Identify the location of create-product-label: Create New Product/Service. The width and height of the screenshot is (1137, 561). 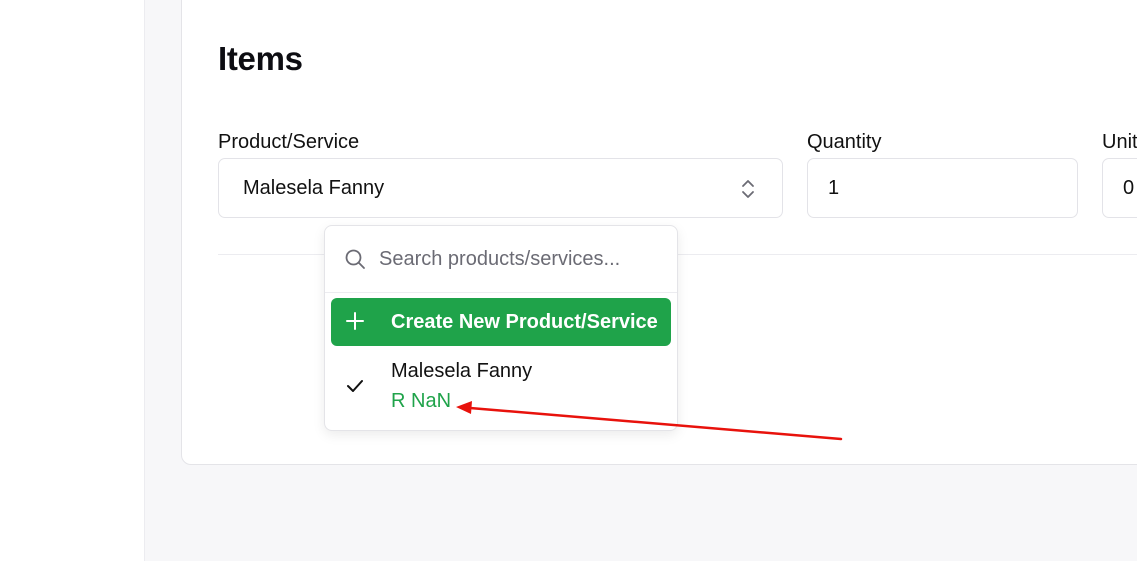
(524, 322).